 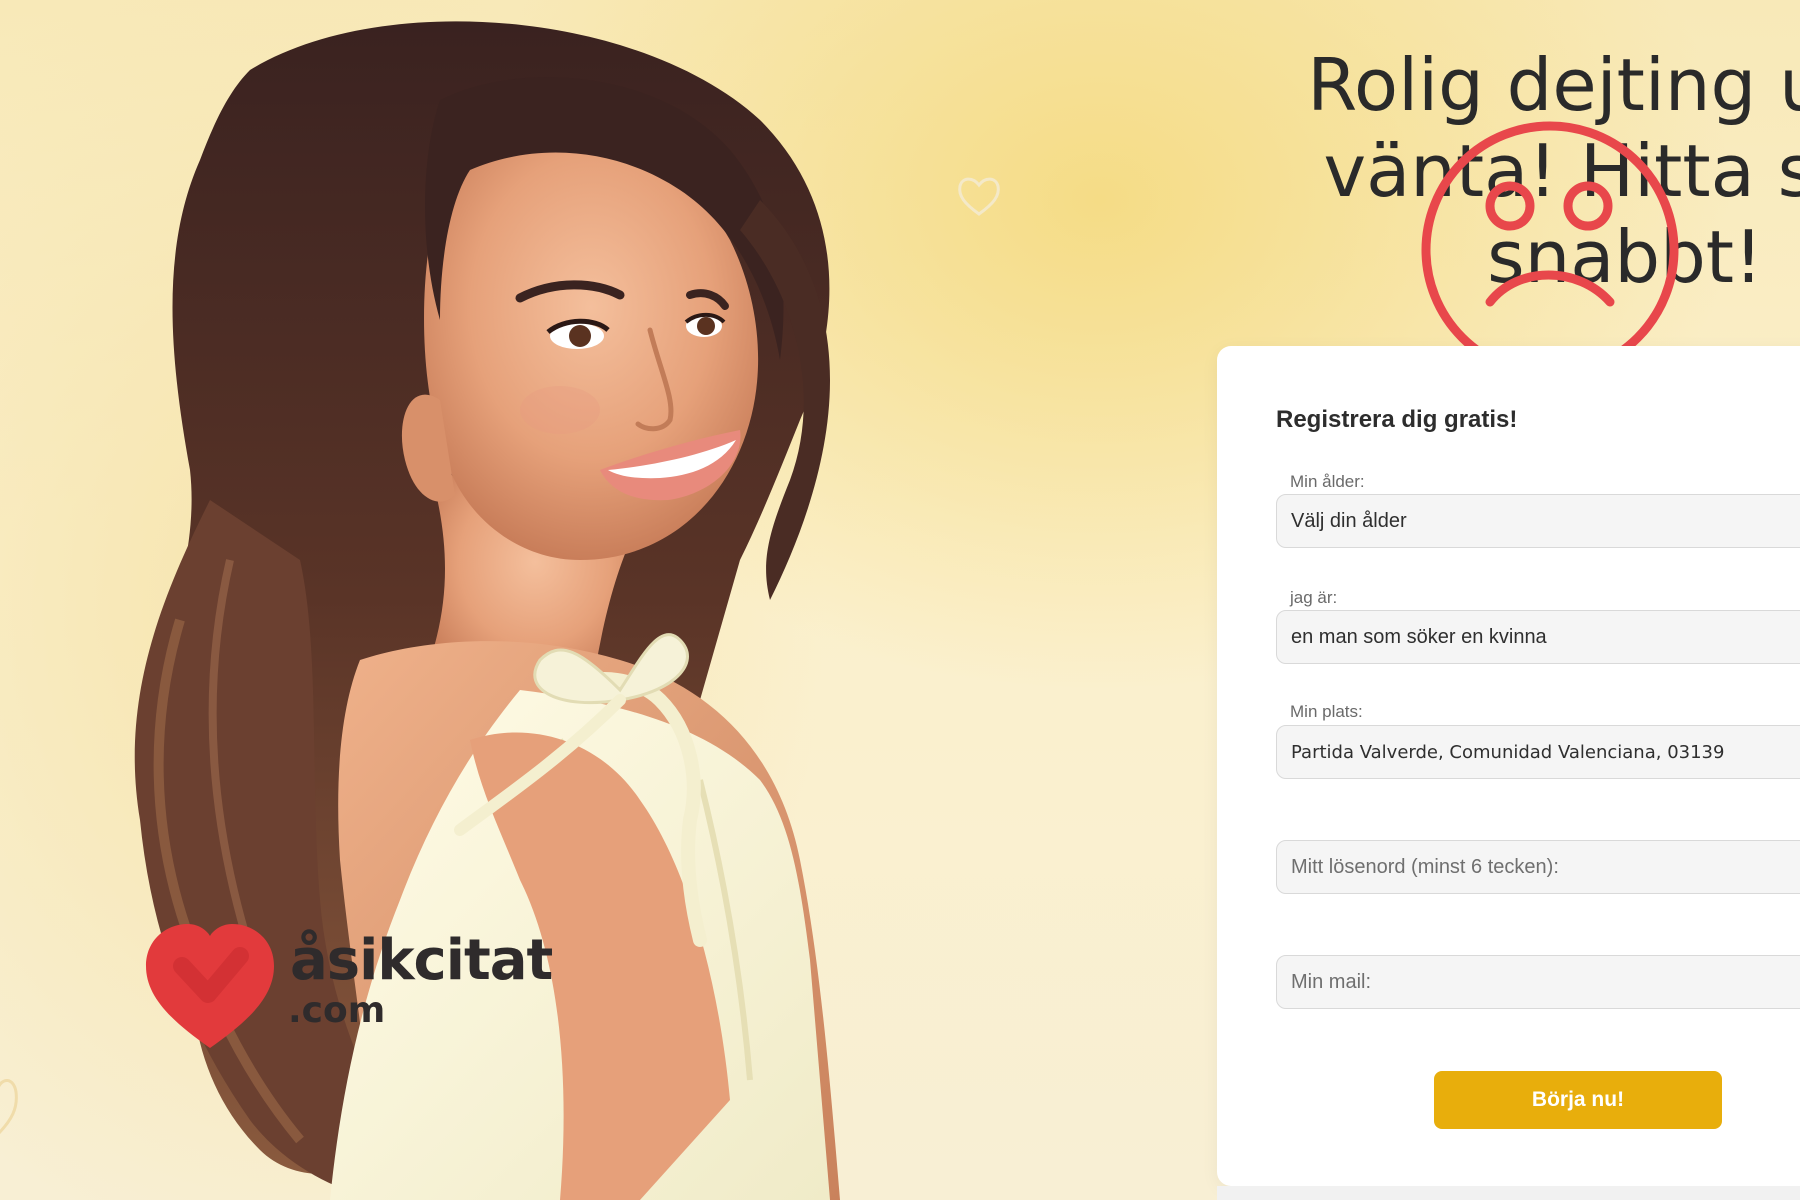 I want to click on age-label: Min ålder:, so click(x=1327, y=481).